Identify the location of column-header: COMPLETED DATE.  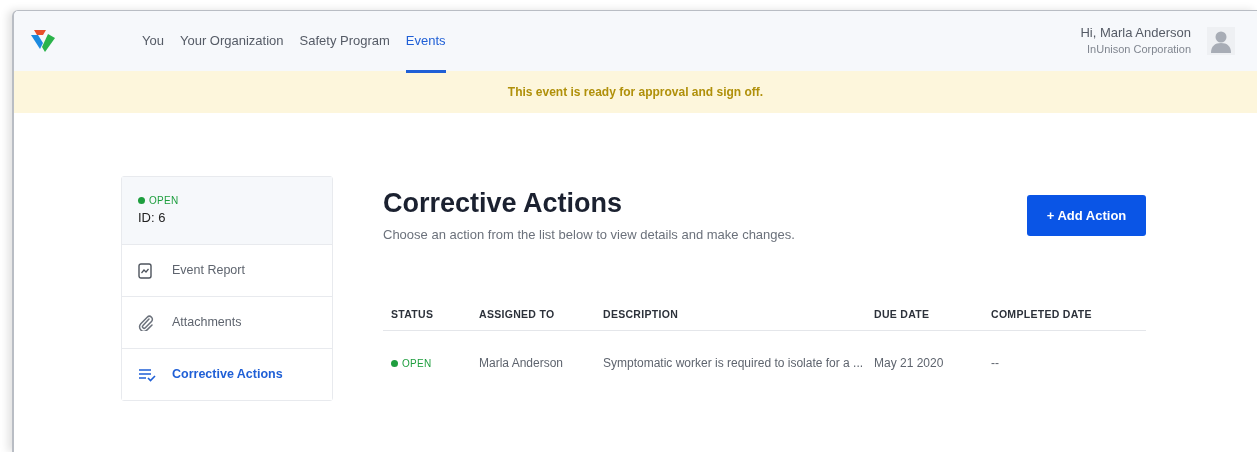
(1042, 315).